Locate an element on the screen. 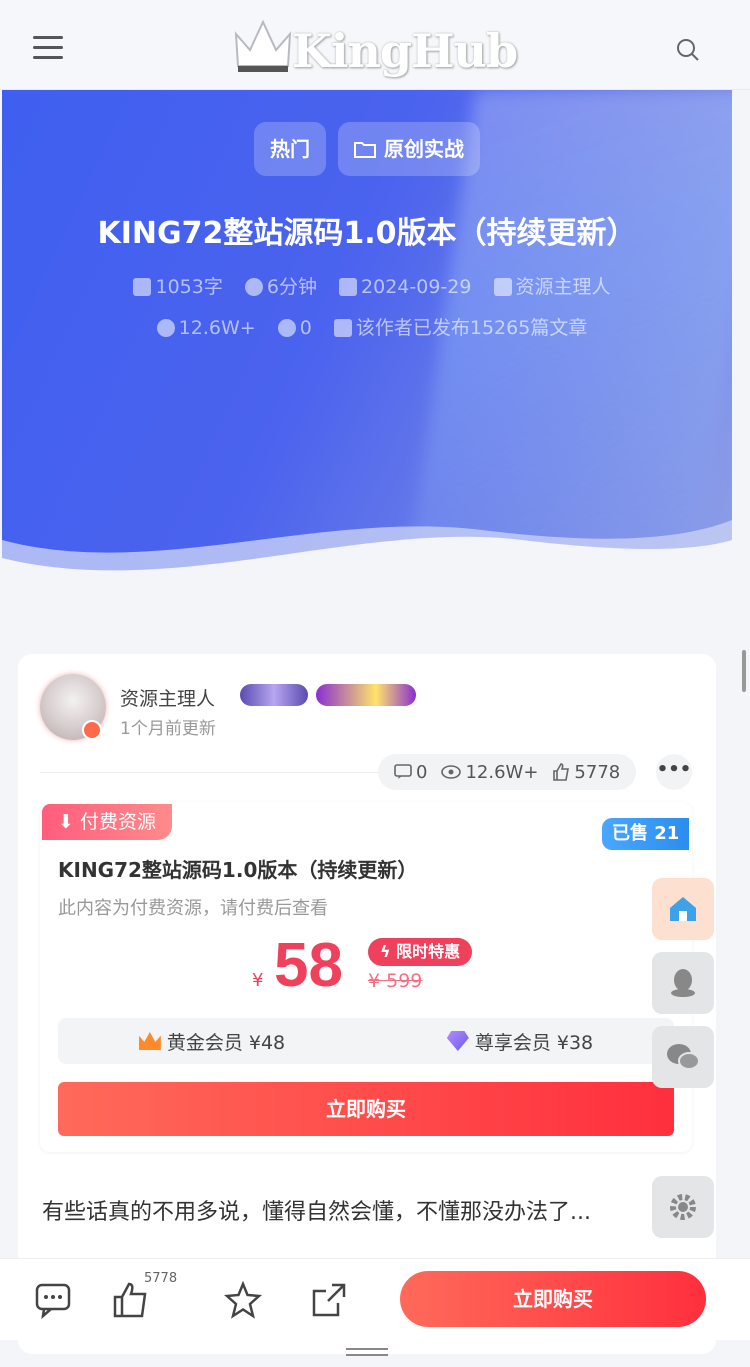 The width and height of the screenshot is (750, 1367). gear-icon is located at coordinates (683, 1207).